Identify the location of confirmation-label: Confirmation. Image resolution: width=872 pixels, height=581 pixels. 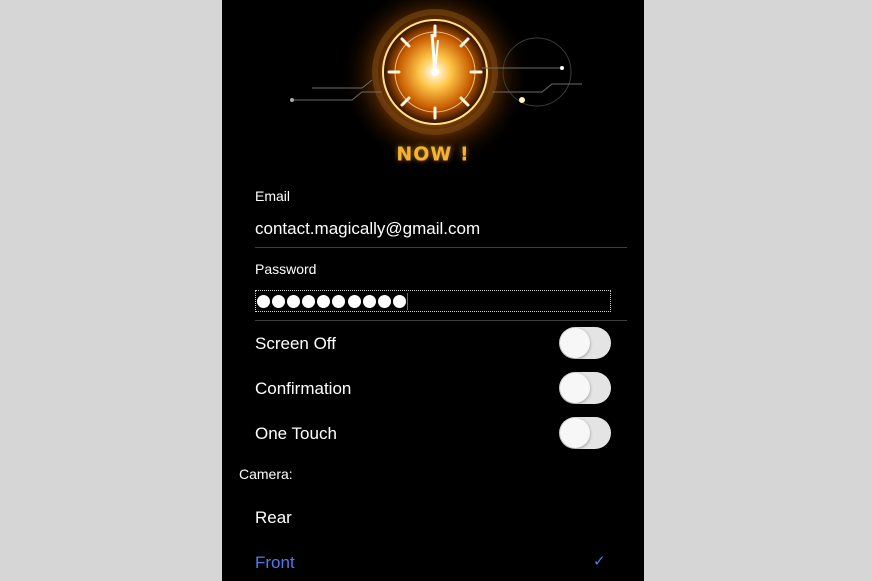
(303, 388).